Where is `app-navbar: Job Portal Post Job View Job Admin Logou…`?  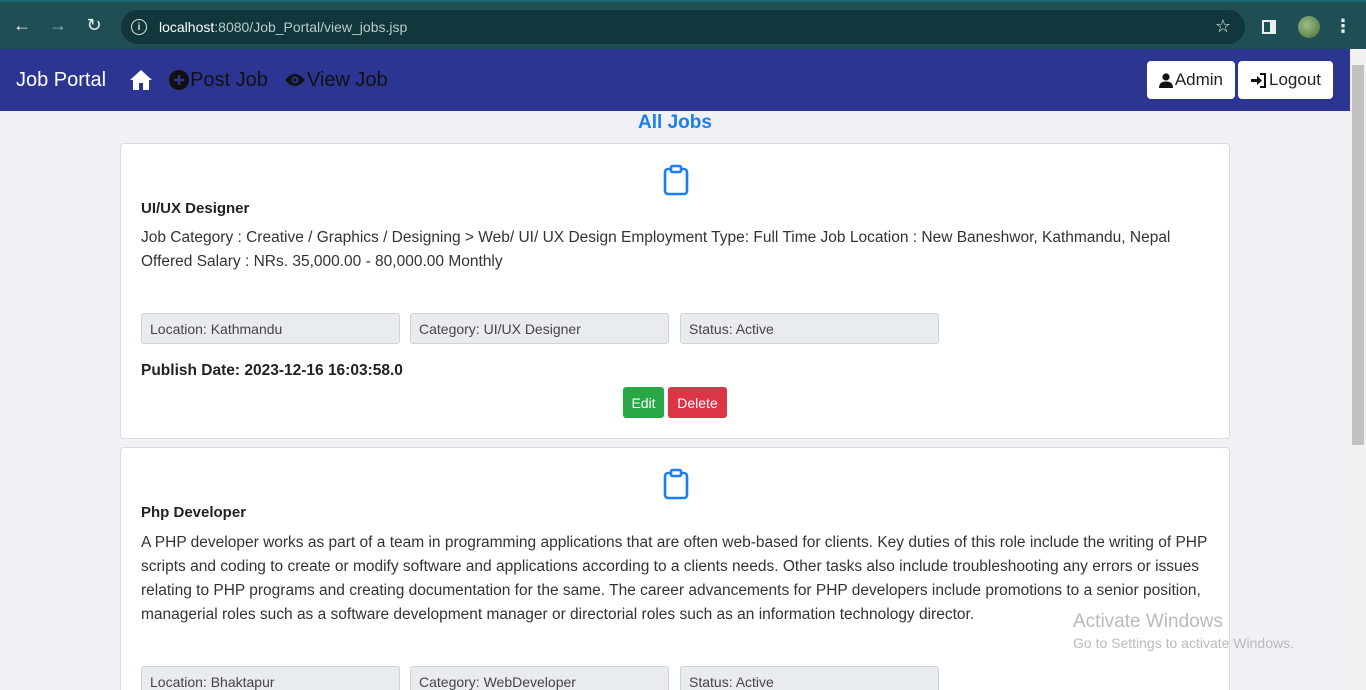
app-navbar: Job Portal Post Job View Job Admin Logou… is located at coordinates (675, 80).